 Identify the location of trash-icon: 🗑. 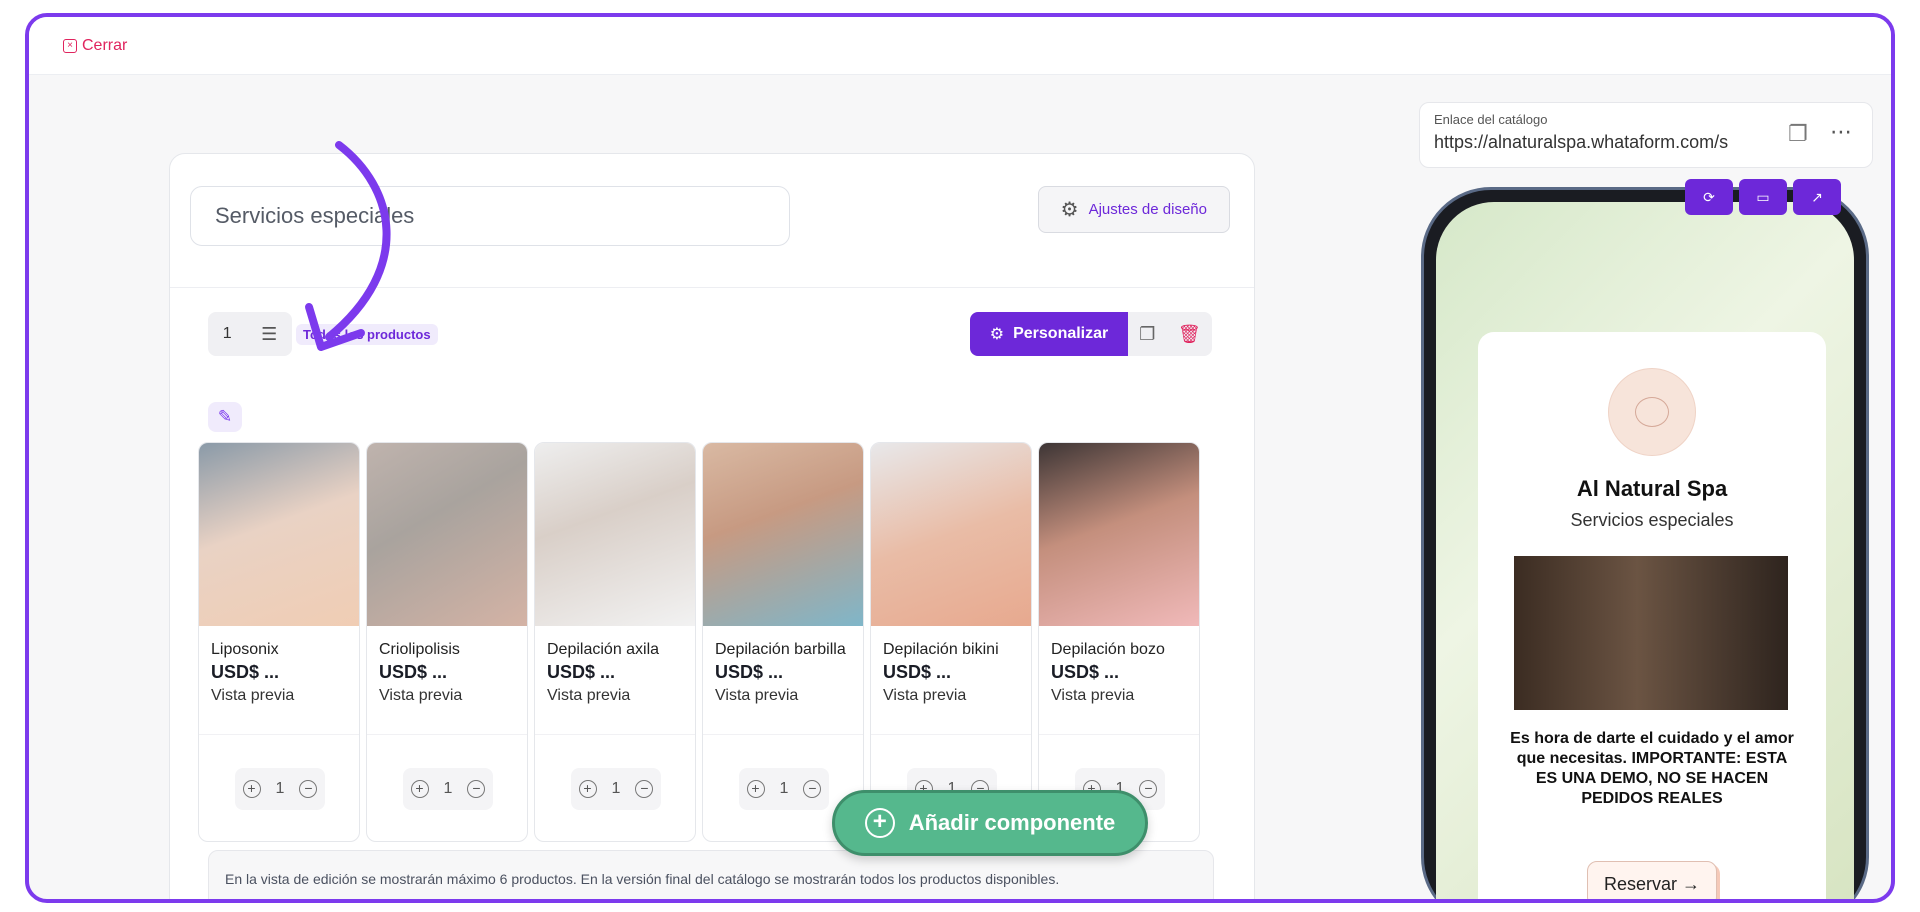
(1189, 334).